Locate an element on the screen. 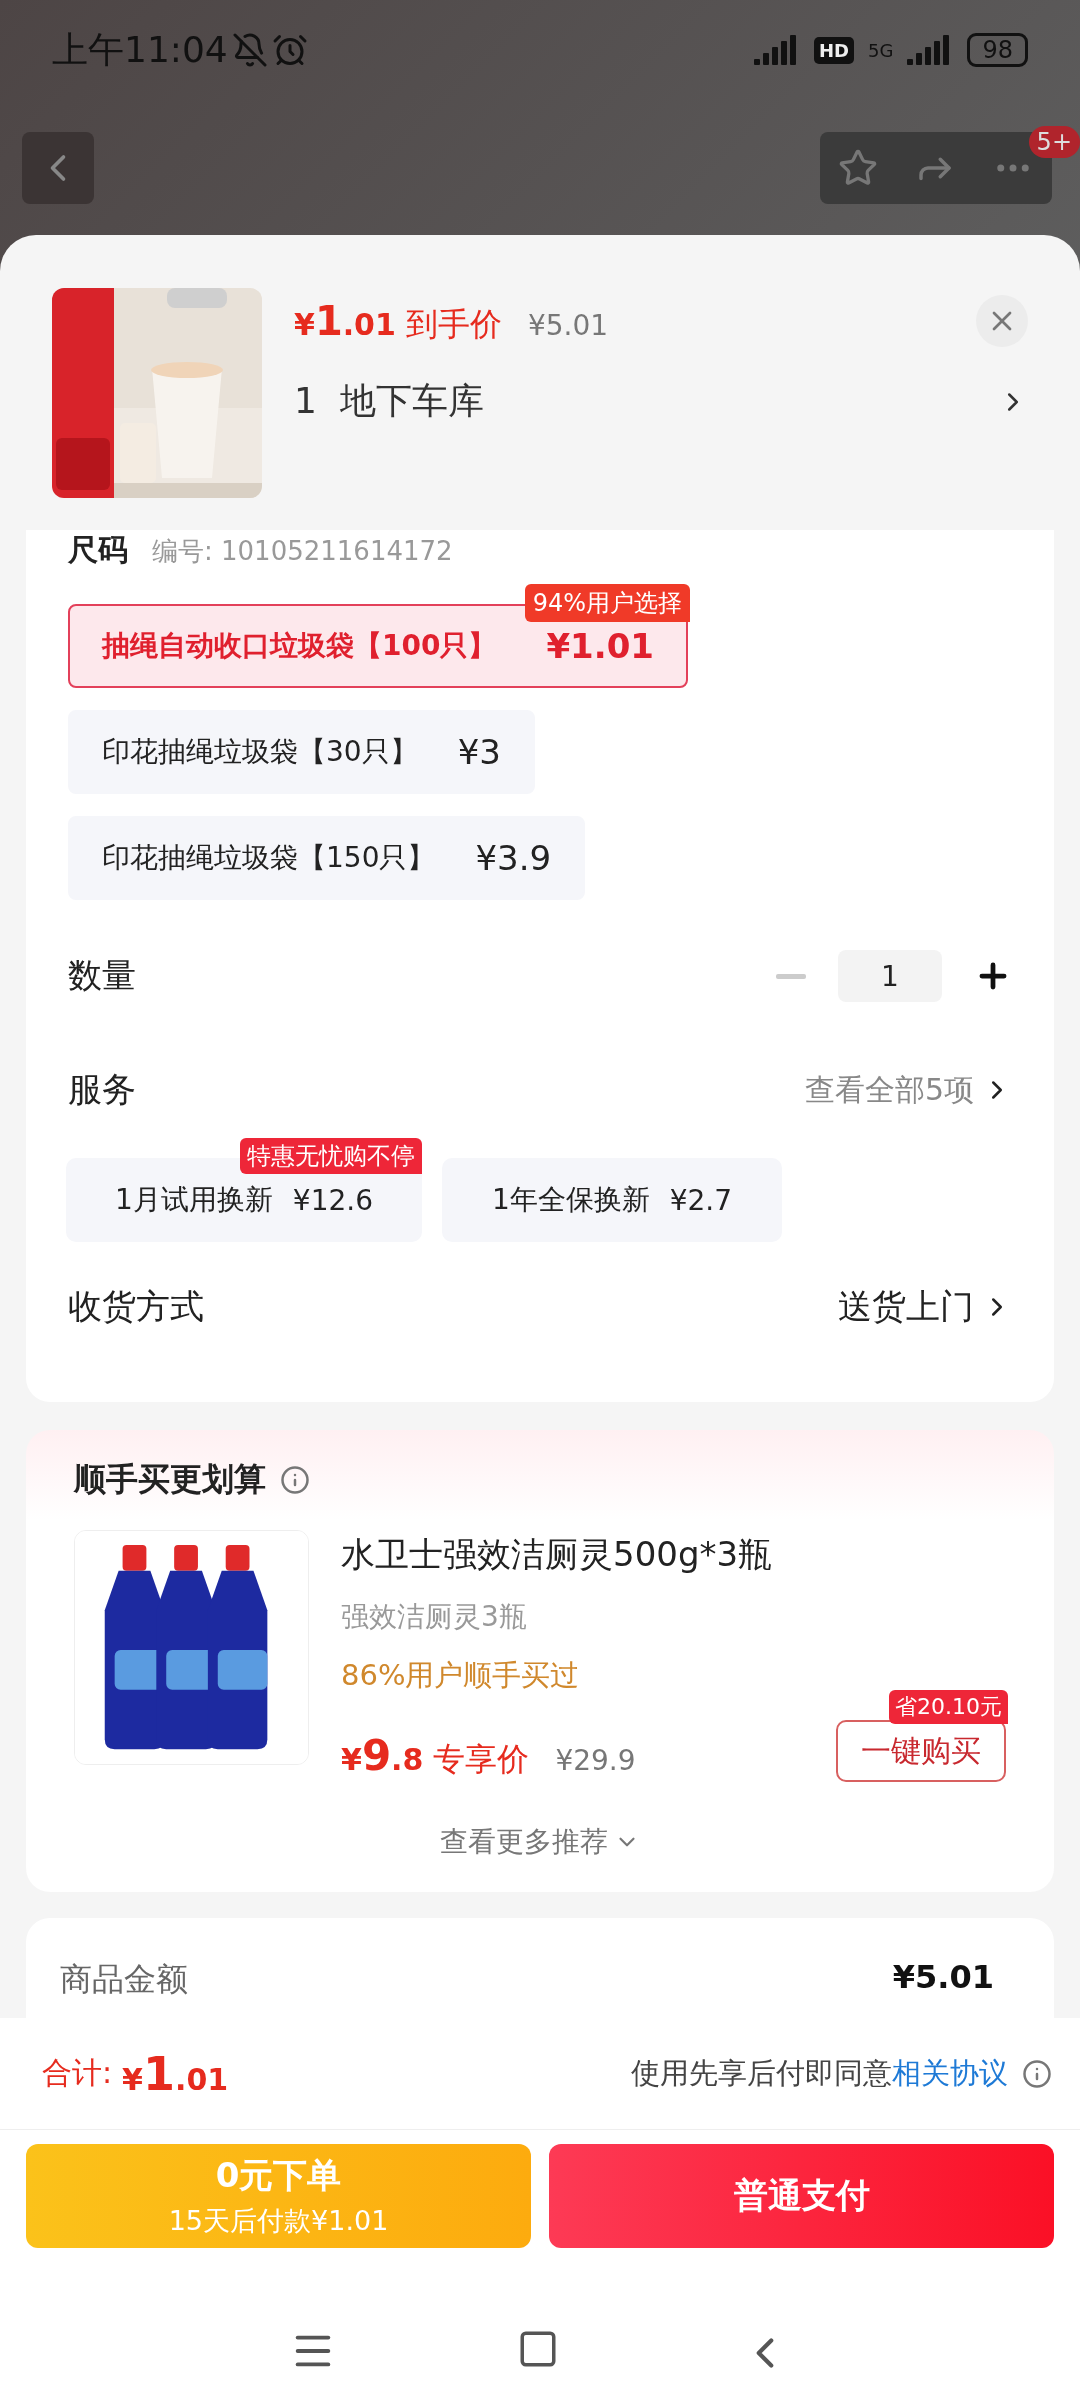 The height and width of the screenshot is (2400, 1080). option-chip: 印花抽绳垃圾袋【150只】 ¥3.9 is located at coordinates (327, 858).